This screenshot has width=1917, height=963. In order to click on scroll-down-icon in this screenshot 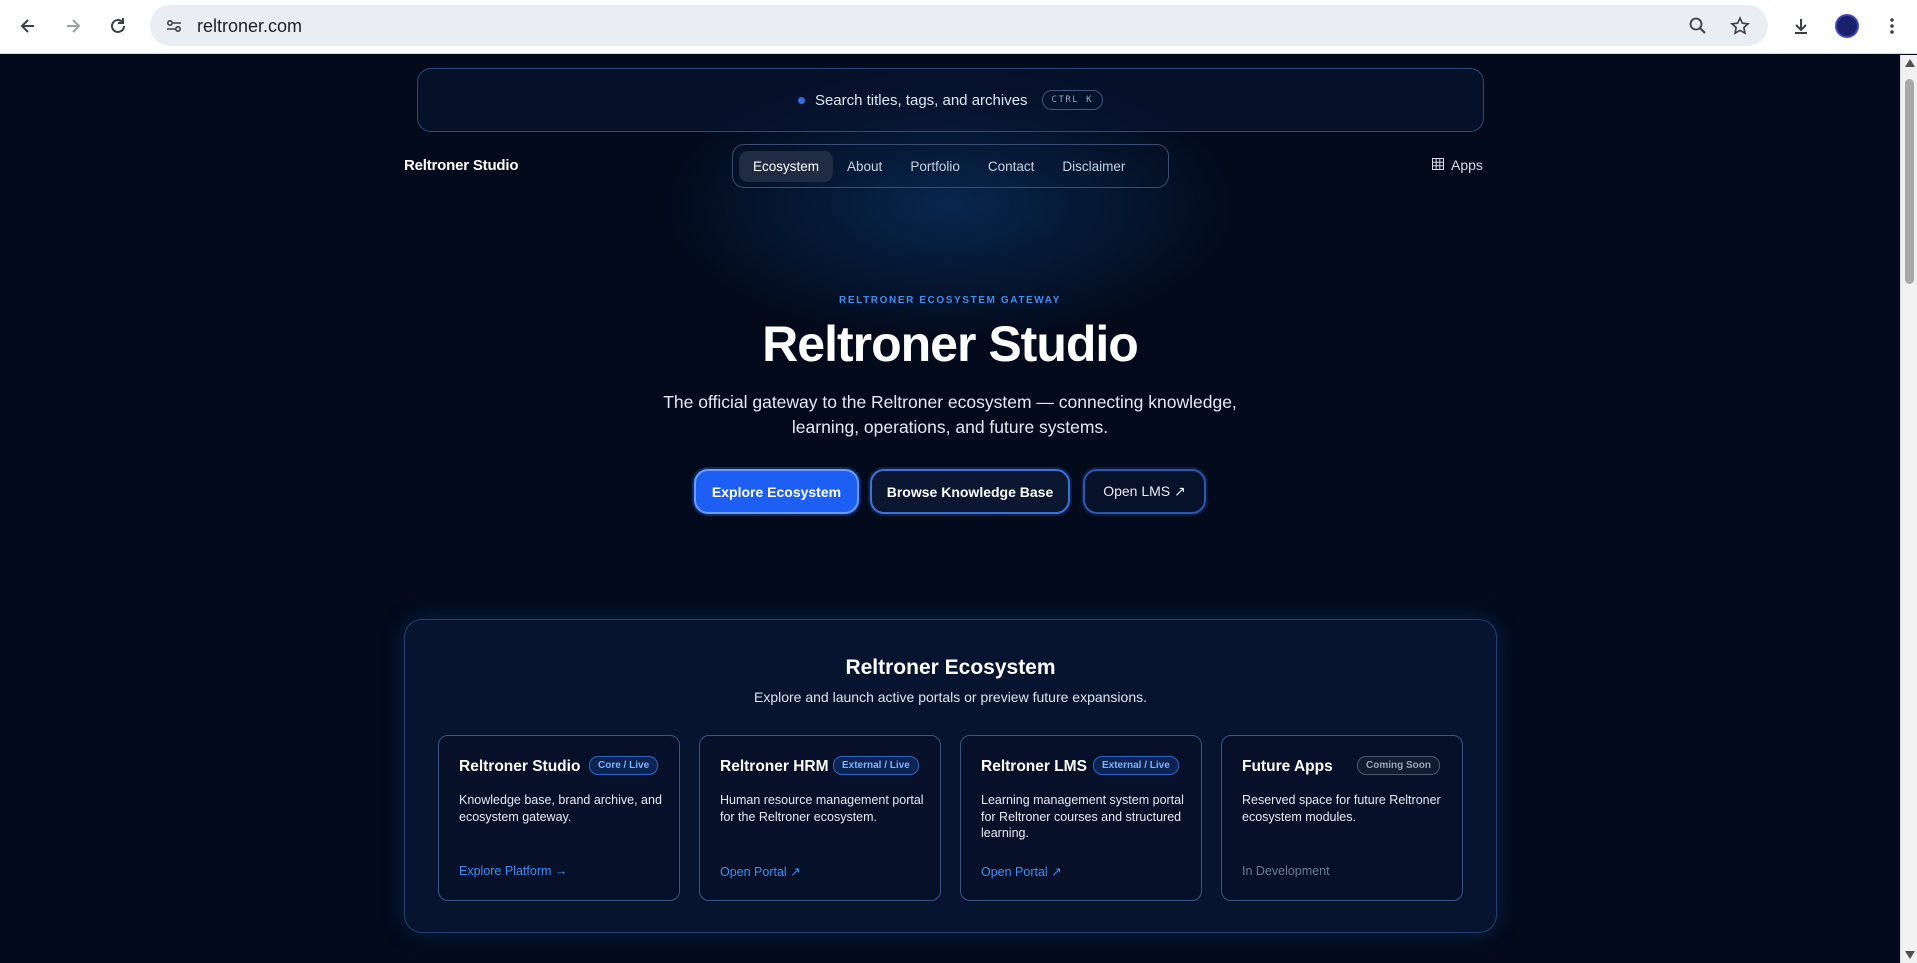, I will do `click(1910, 955)`.